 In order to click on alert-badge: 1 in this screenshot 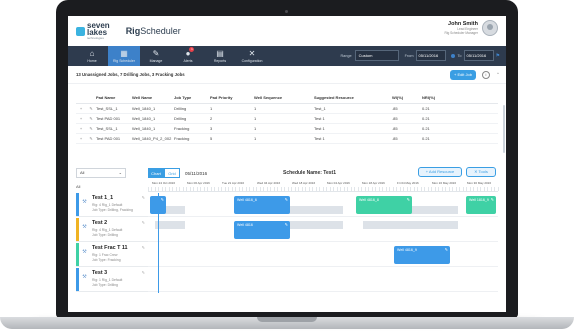, I will do `click(192, 49)`.